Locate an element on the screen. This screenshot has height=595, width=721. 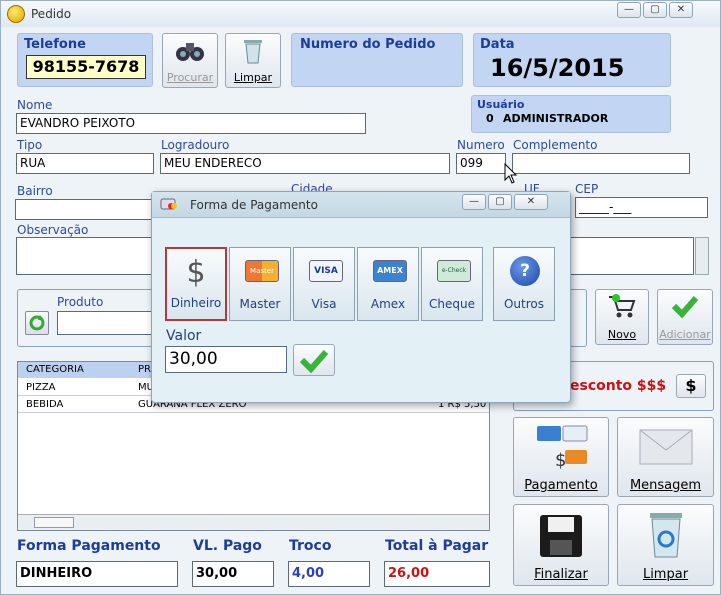
data-label: Data is located at coordinates (497, 44).